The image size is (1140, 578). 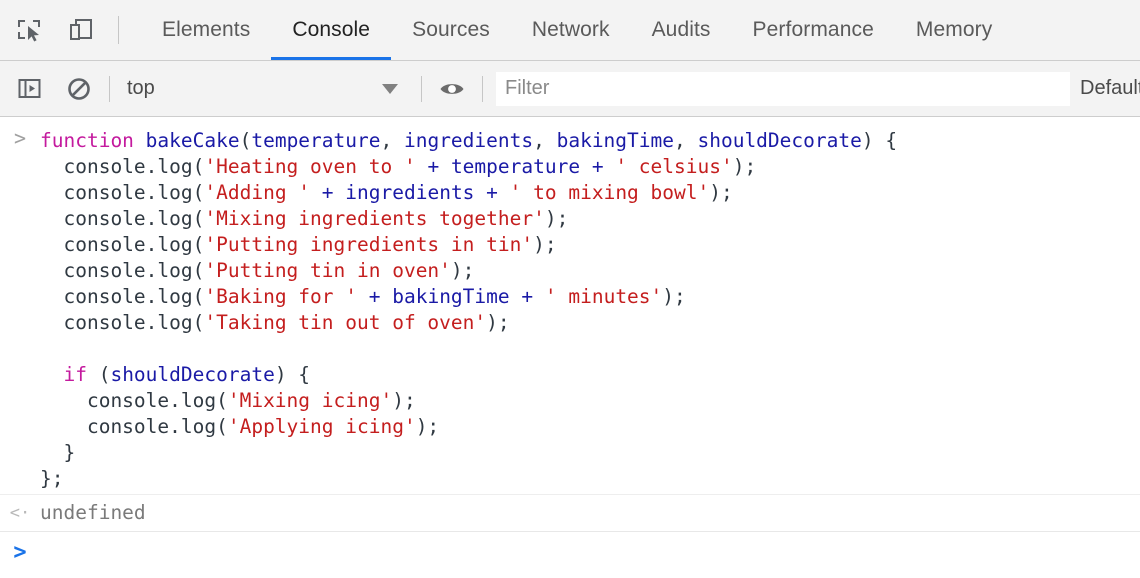 What do you see at coordinates (192, 374) in the screenshot?
I see `code-token: shouldDecorate` at bounding box center [192, 374].